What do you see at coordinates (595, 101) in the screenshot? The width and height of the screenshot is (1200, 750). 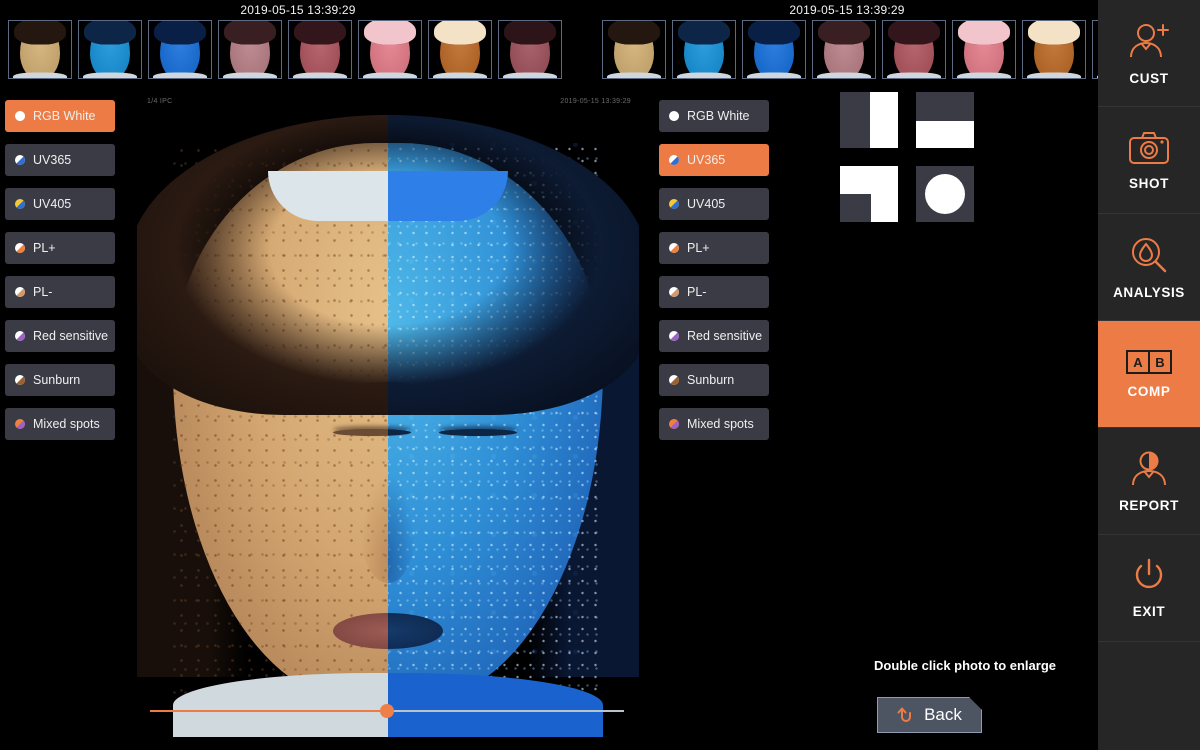 I see `photo-overlay-right: 2019-05-15 13:39:29` at bounding box center [595, 101].